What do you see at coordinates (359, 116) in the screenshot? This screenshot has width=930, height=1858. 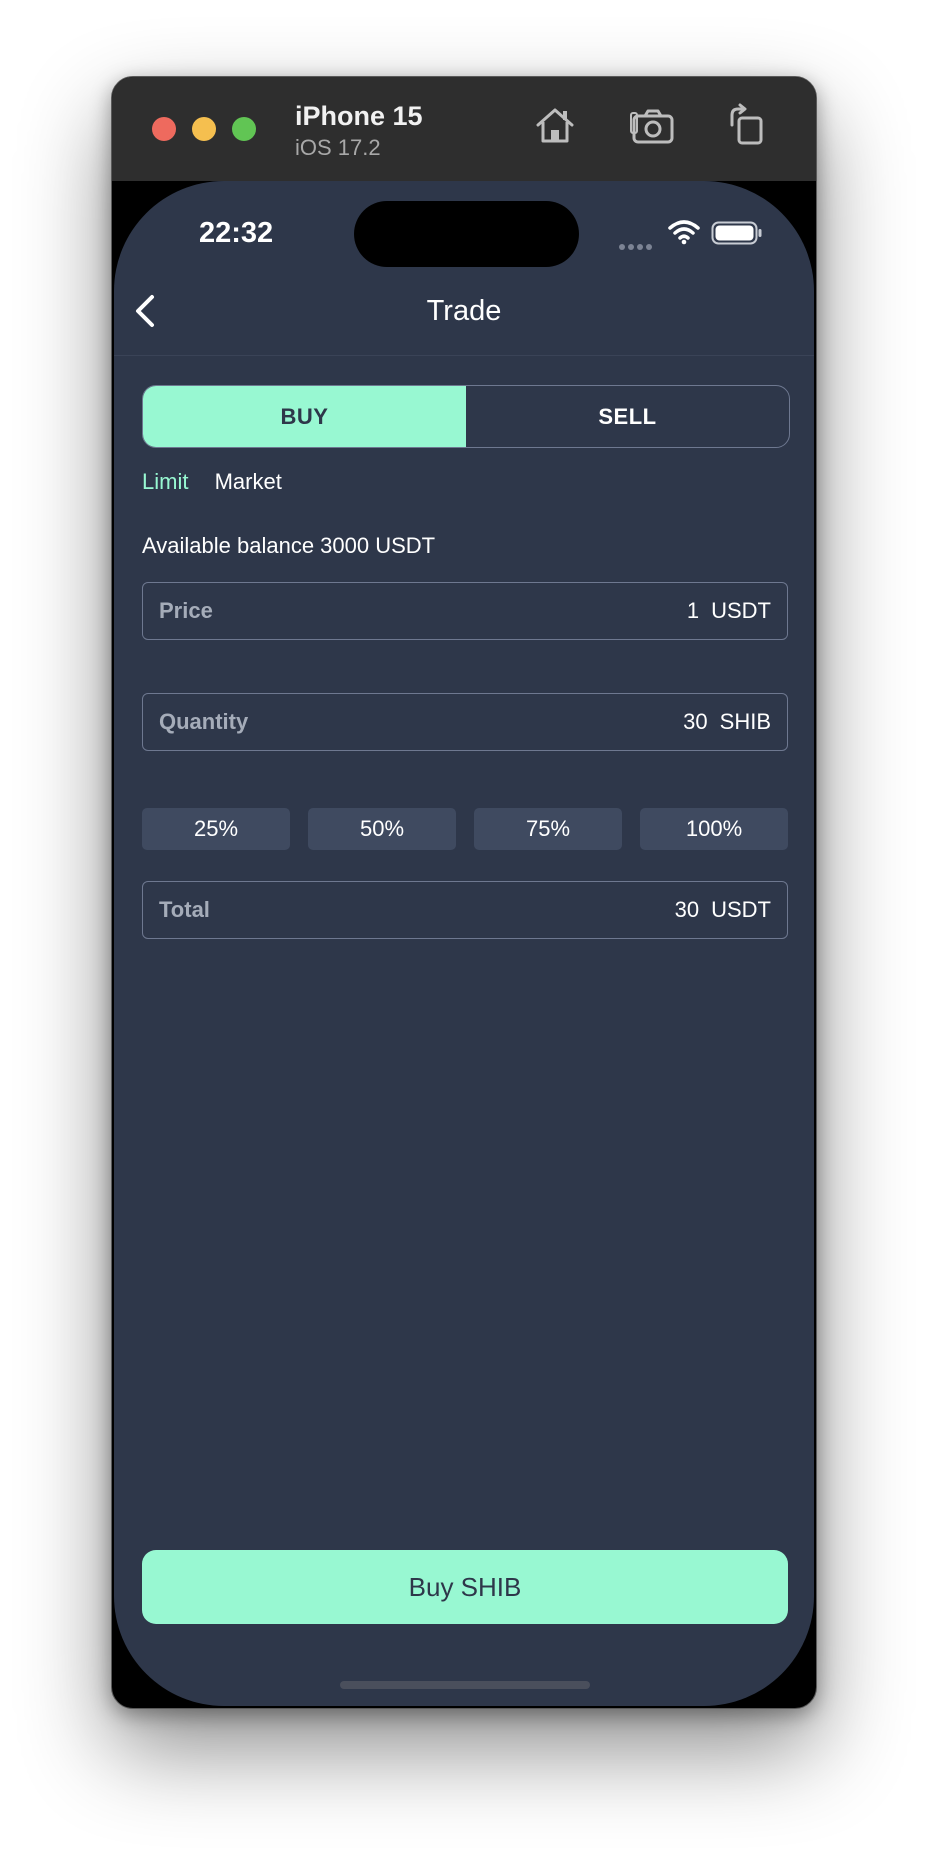 I see `device-name: iPhone 15` at bounding box center [359, 116].